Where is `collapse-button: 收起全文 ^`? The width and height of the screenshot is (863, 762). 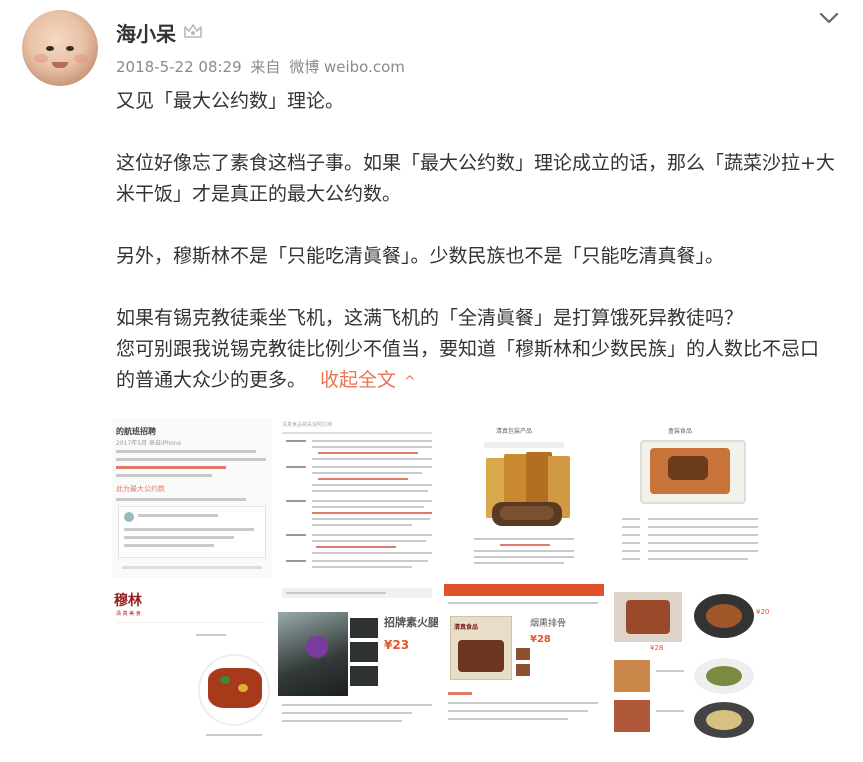
collapse-button: 收起全文 ^ is located at coordinates (368, 380).